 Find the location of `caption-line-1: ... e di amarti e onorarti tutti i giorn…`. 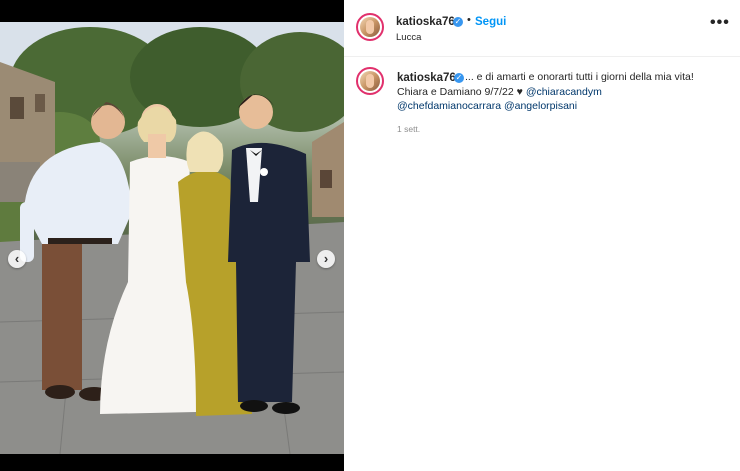

caption-line-1: ... e di amarti e onorarti tutti i giorn… is located at coordinates (579, 77).